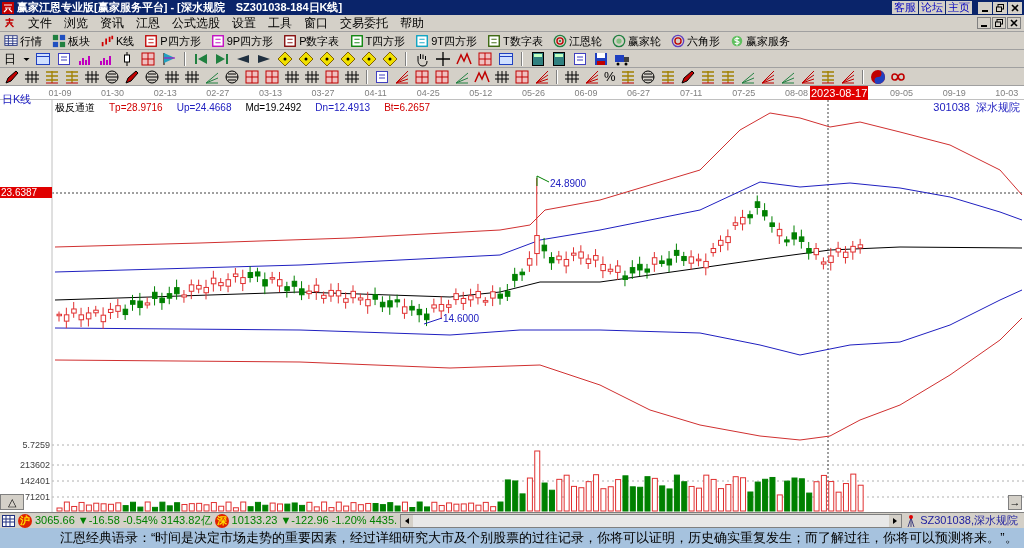 The image size is (1024, 548). What do you see at coordinates (412, 23) in the screenshot?
I see `menu-item: 帮助` at bounding box center [412, 23].